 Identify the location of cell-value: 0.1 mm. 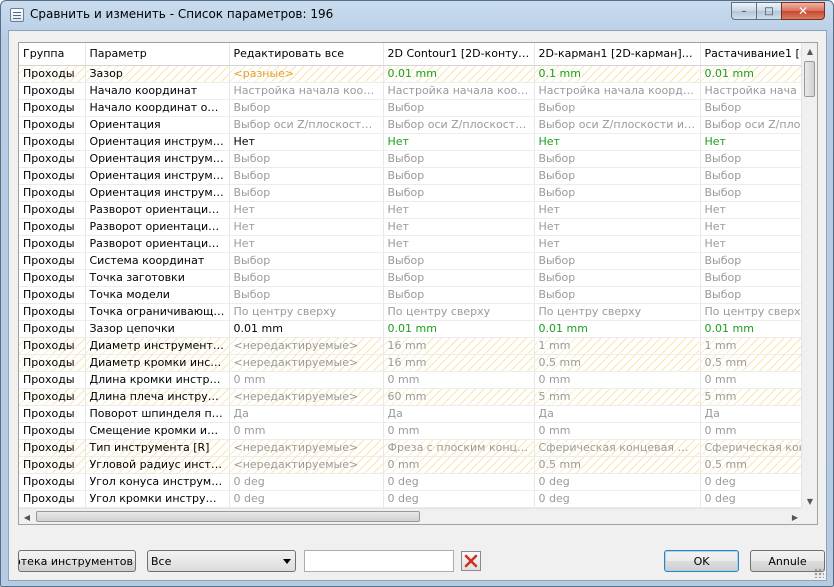
(617, 74).